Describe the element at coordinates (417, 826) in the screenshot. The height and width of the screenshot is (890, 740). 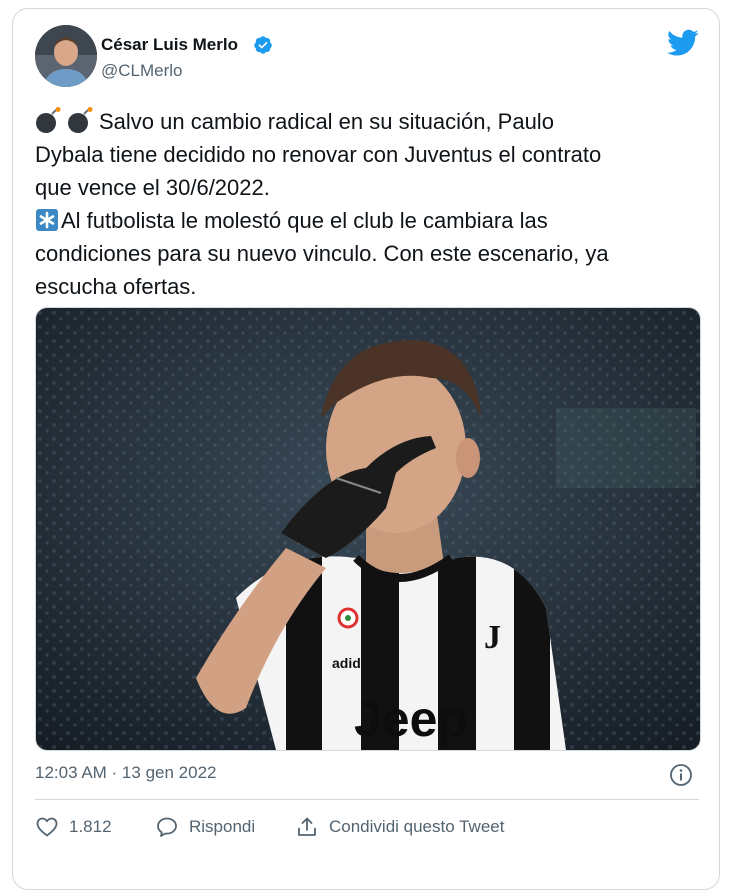
I see `share-label: Condividi questo Tweet` at that location.